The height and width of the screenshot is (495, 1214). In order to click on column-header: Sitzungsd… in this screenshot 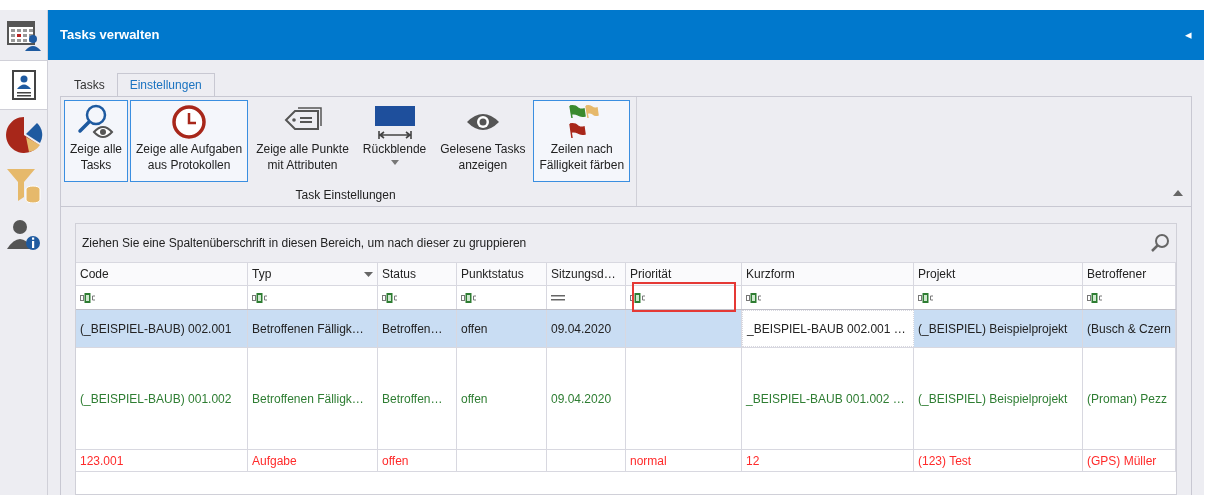, I will do `click(586, 274)`.